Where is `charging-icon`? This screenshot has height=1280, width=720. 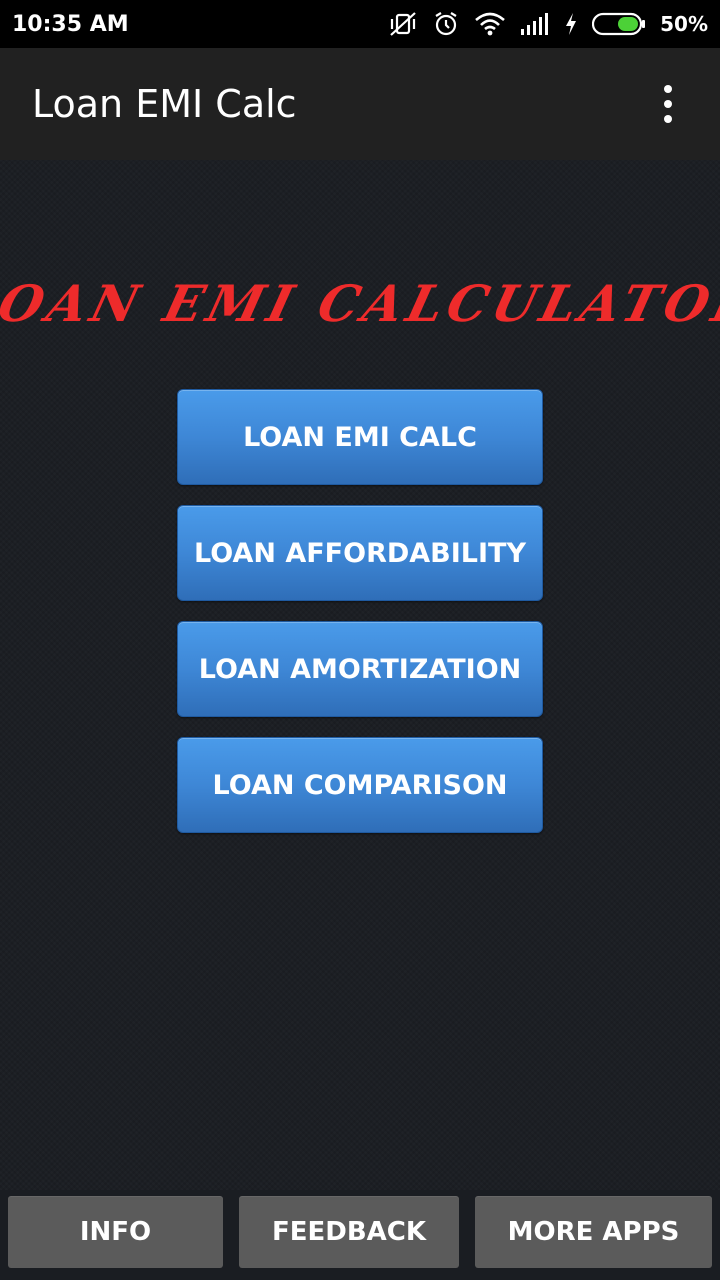
charging-icon is located at coordinates (571, 24).